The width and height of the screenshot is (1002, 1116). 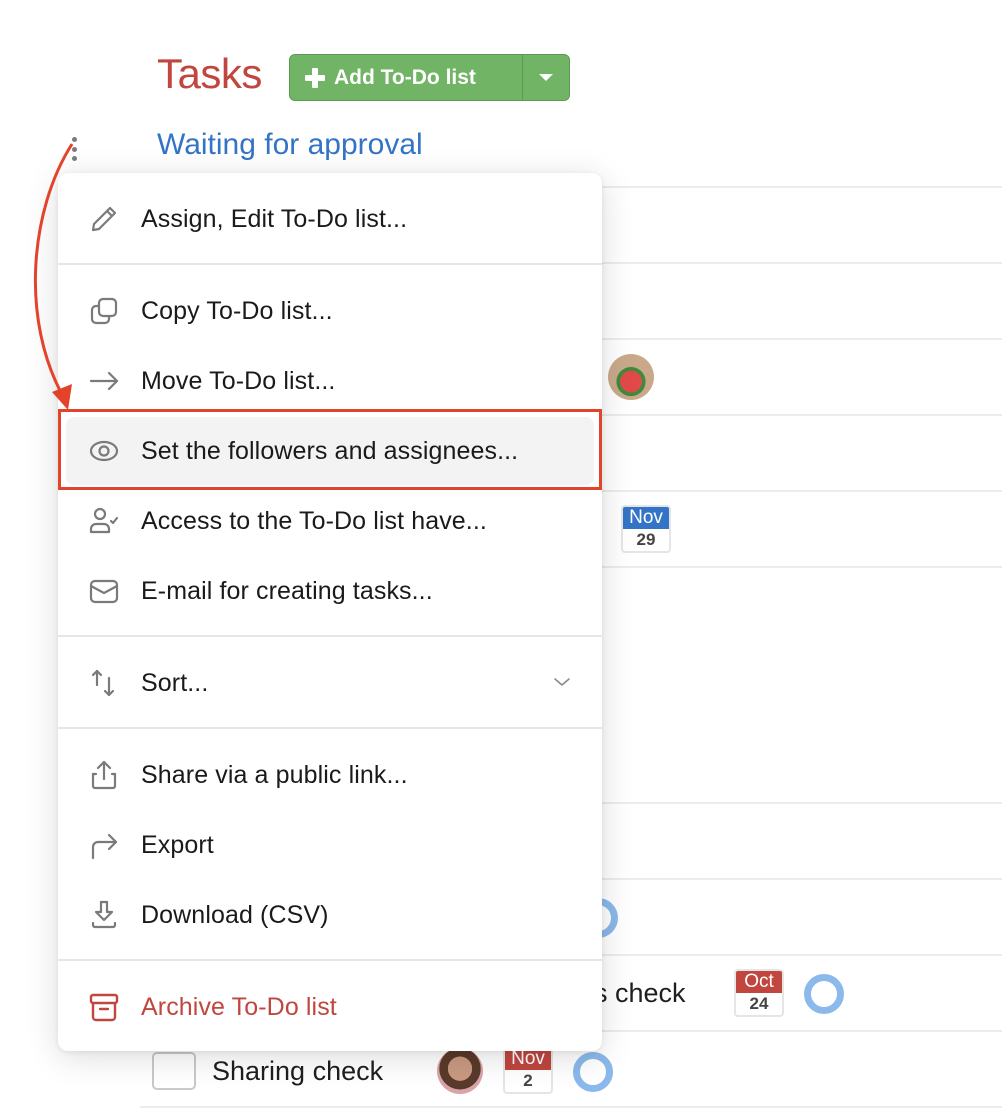 I want to click on archive-icon, so click(x=104, y=1007).